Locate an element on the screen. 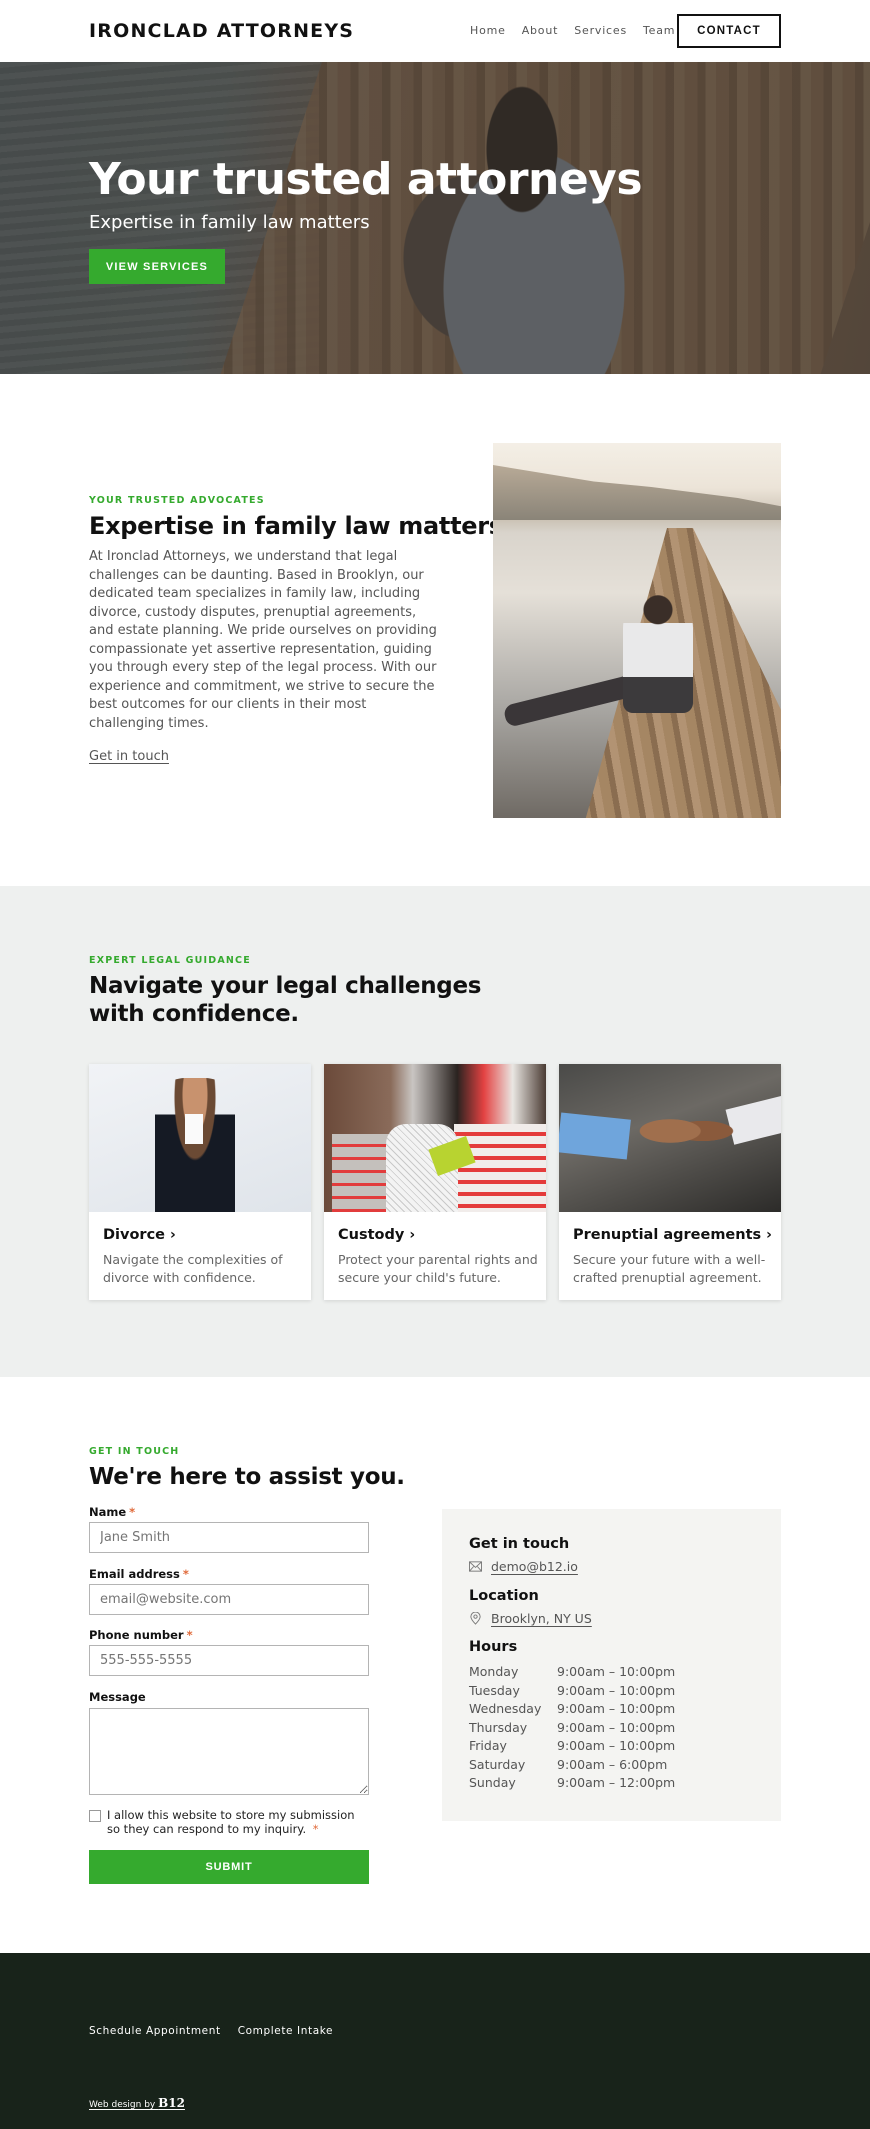  message-label: Message is located at coordinates (117, 1697).